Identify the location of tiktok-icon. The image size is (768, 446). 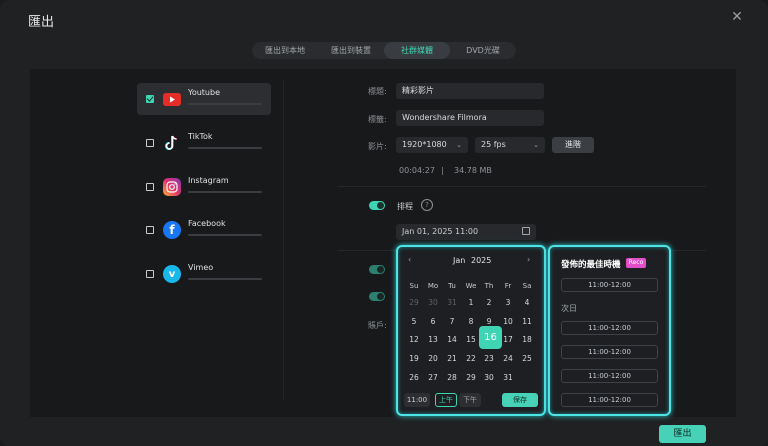
(172, 143).